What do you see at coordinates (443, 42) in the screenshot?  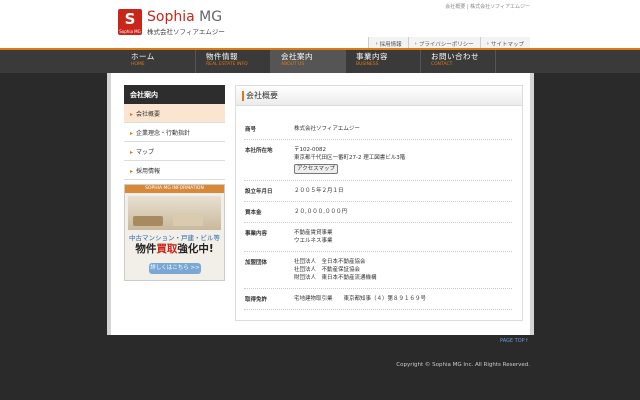 I see `subnav-privacy: › プライバシーポリシー` at bounding box center [443, 42].